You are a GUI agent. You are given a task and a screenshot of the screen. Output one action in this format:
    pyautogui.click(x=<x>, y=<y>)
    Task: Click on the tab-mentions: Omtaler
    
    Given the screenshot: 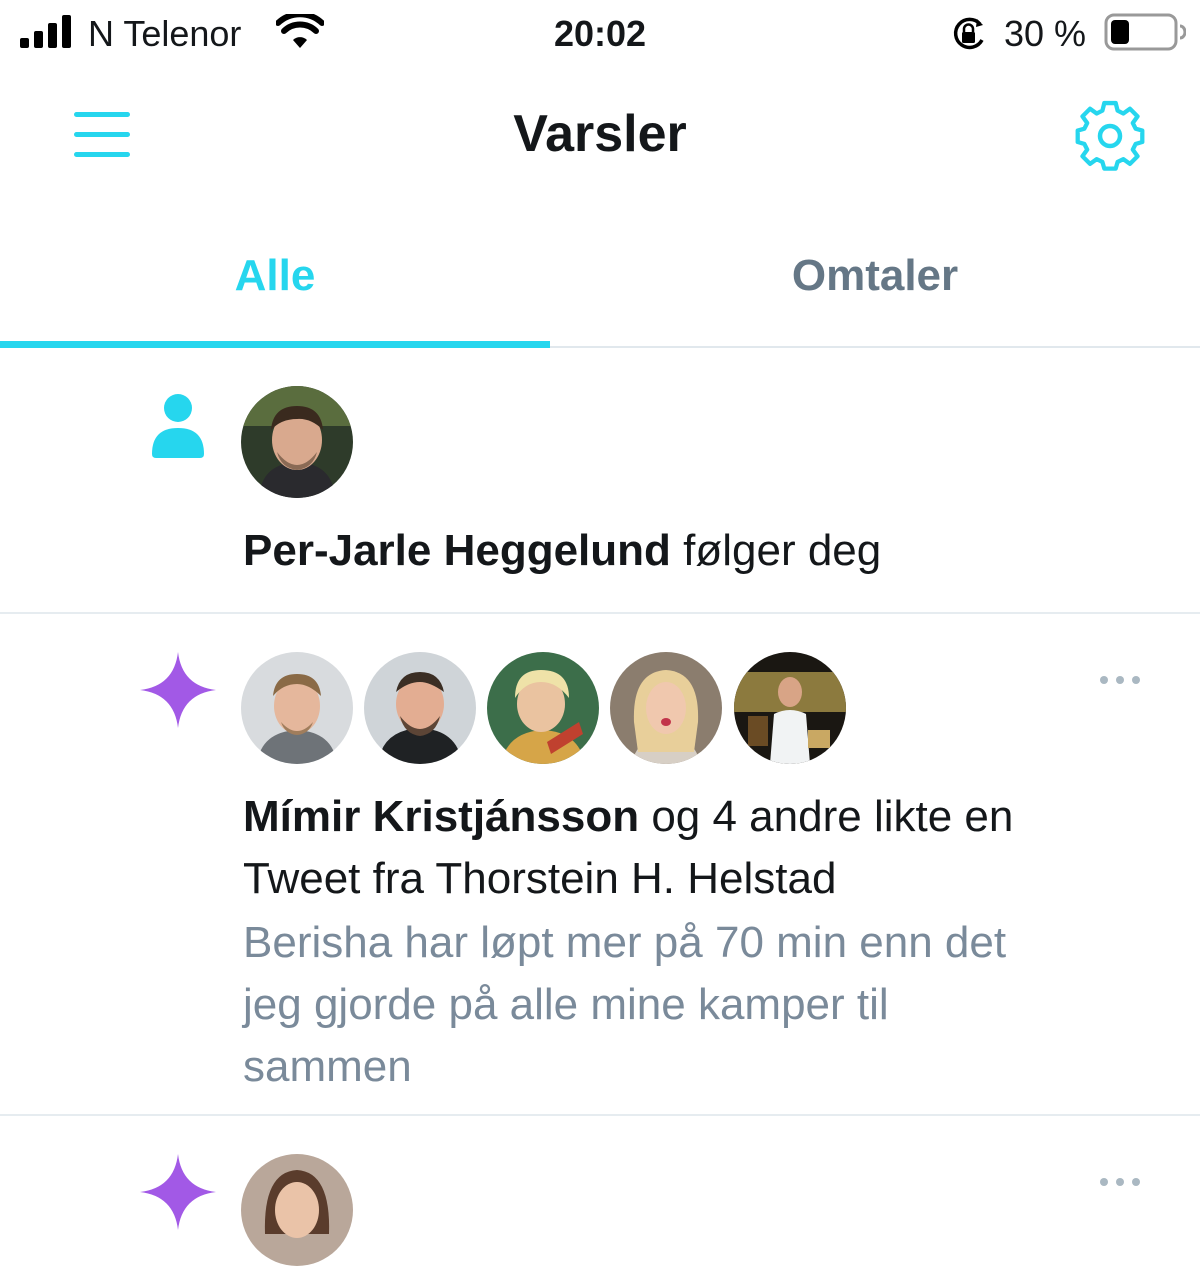 What is the action you would take?
    pyautogui.click(x=875, y=281)
    